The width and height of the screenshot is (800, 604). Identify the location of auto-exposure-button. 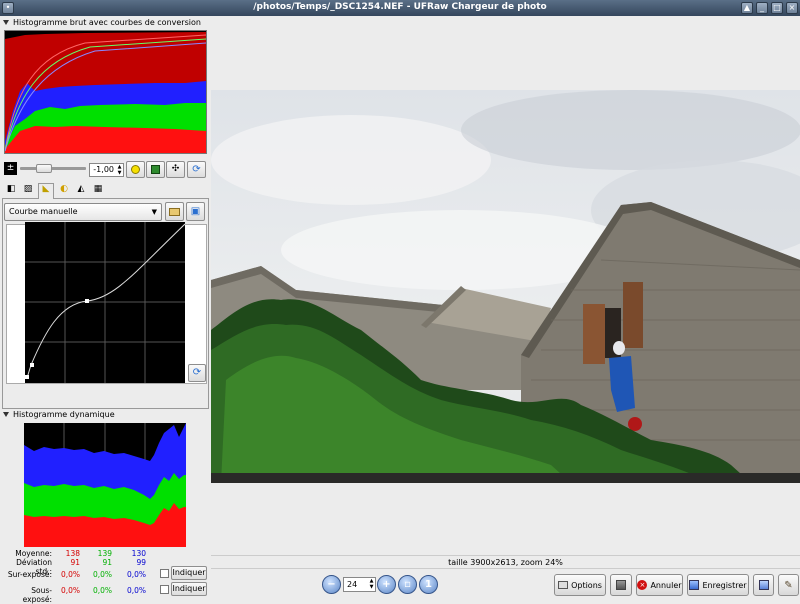
(135, 169).